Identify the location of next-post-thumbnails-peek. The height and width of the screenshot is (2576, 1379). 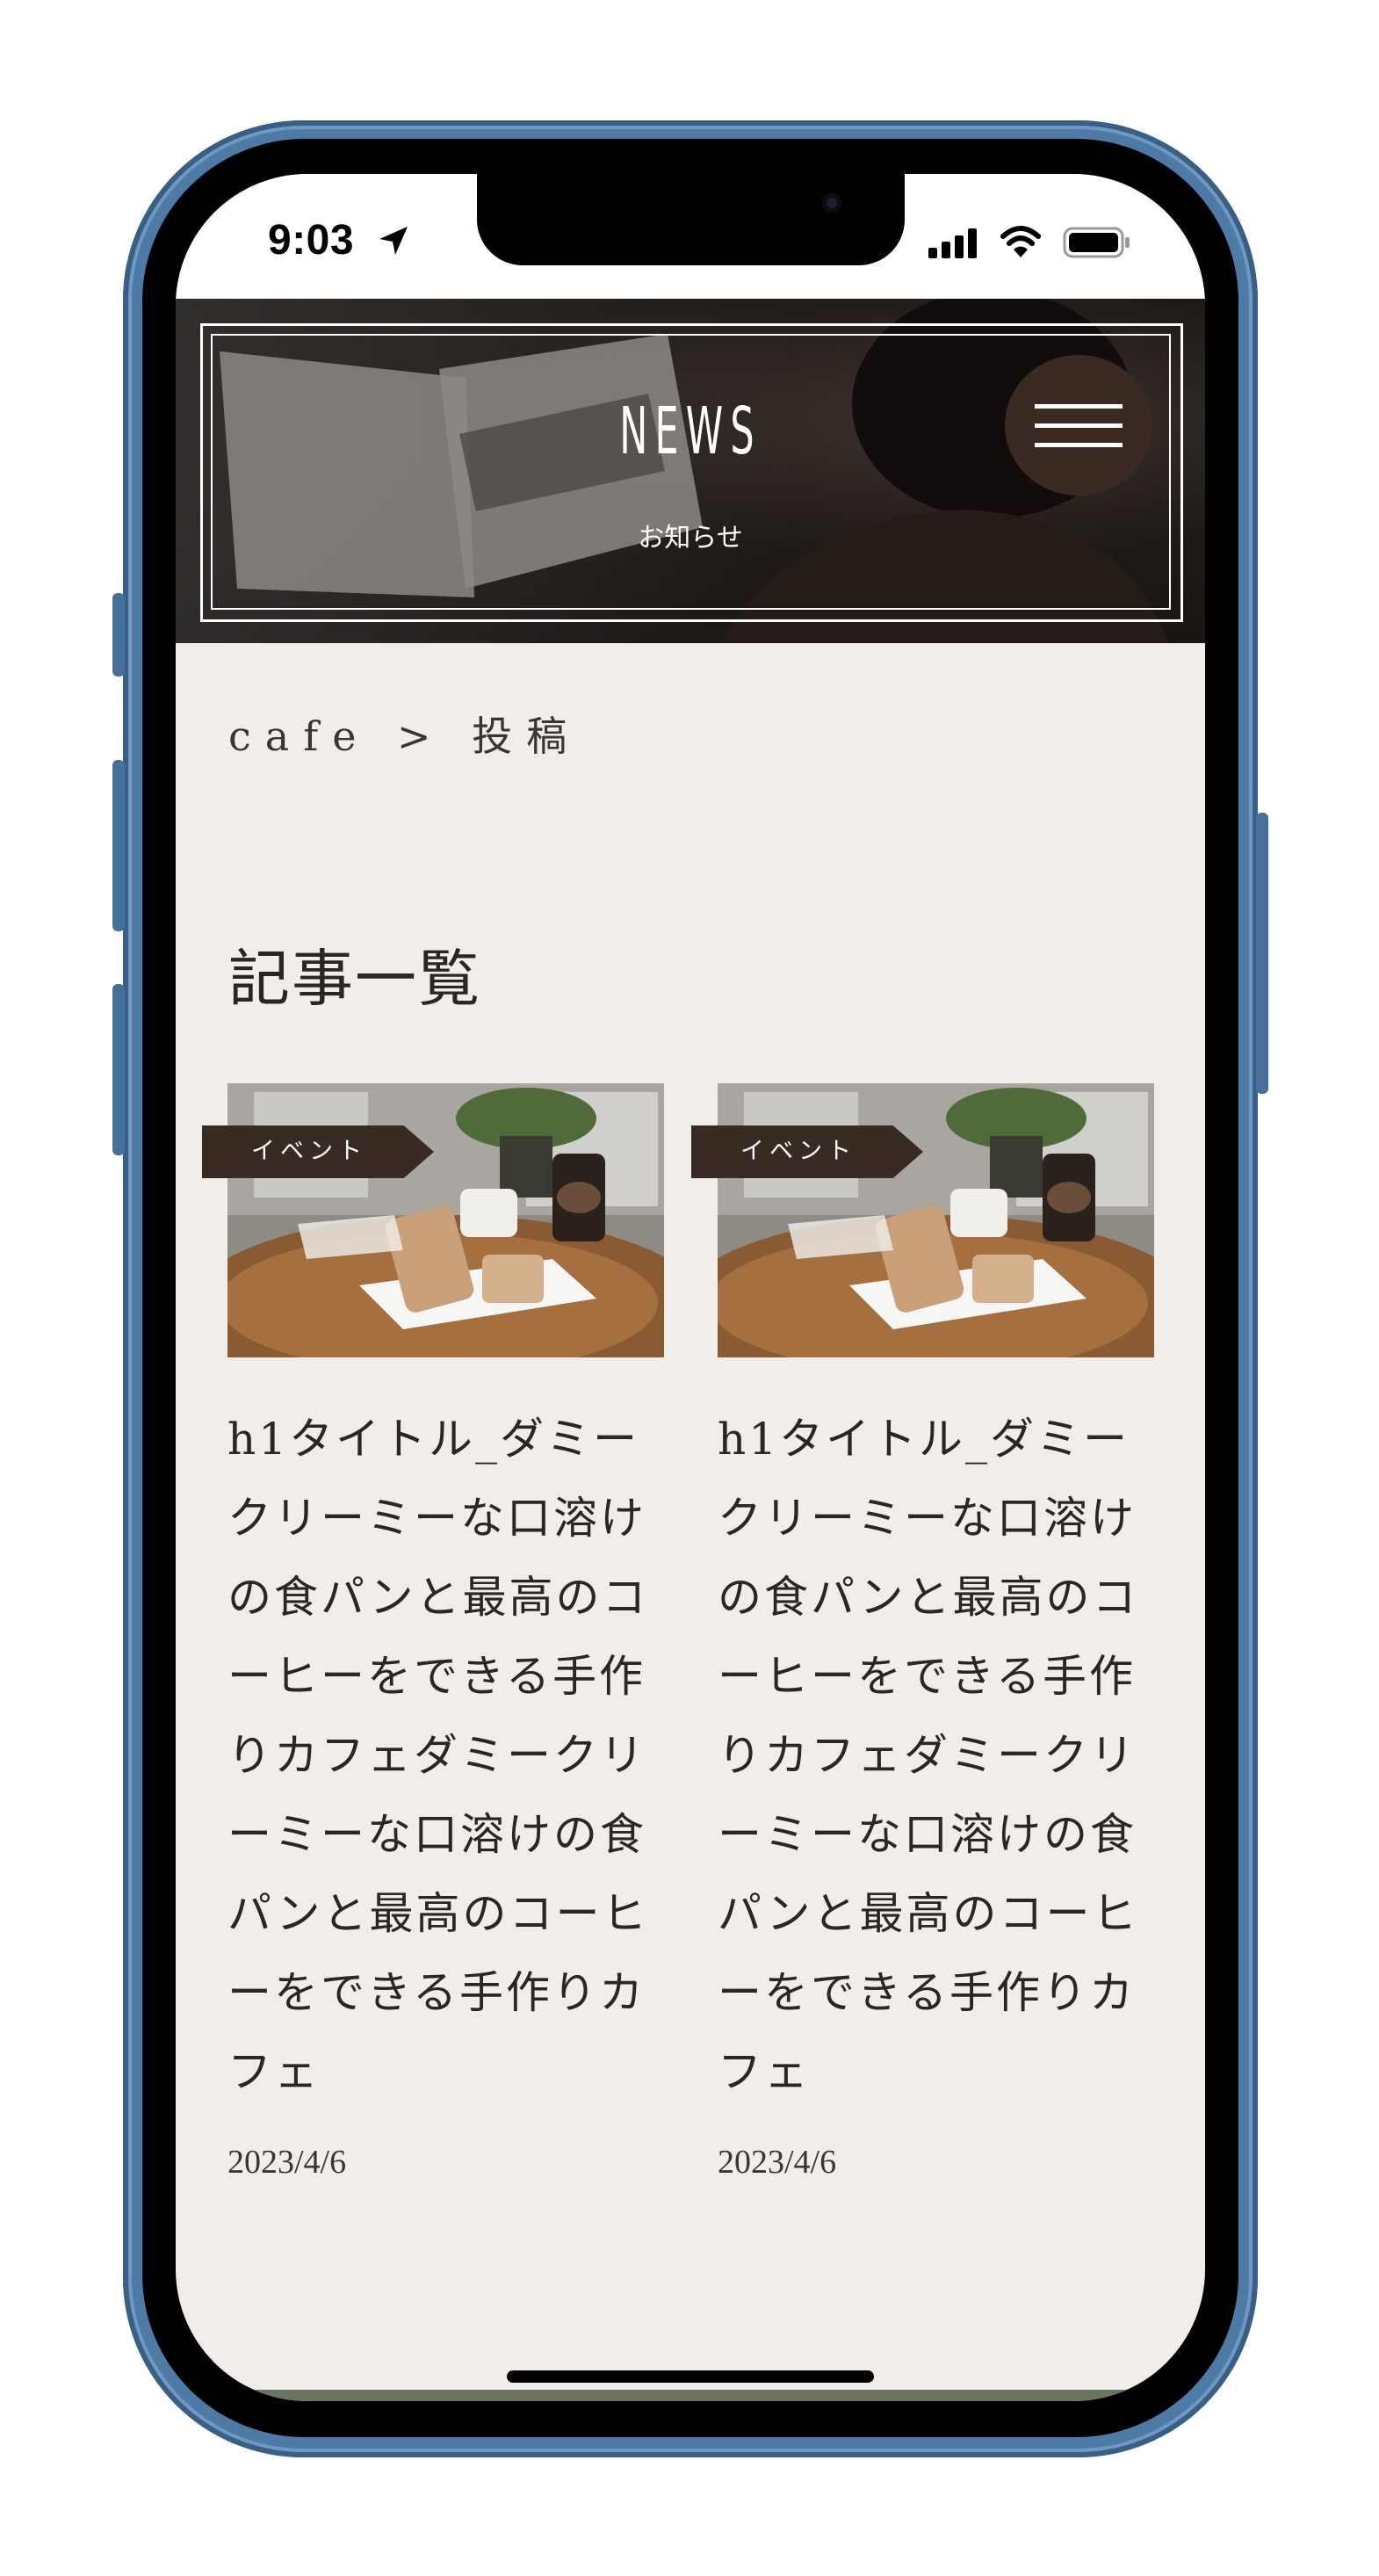
(689, 2395).